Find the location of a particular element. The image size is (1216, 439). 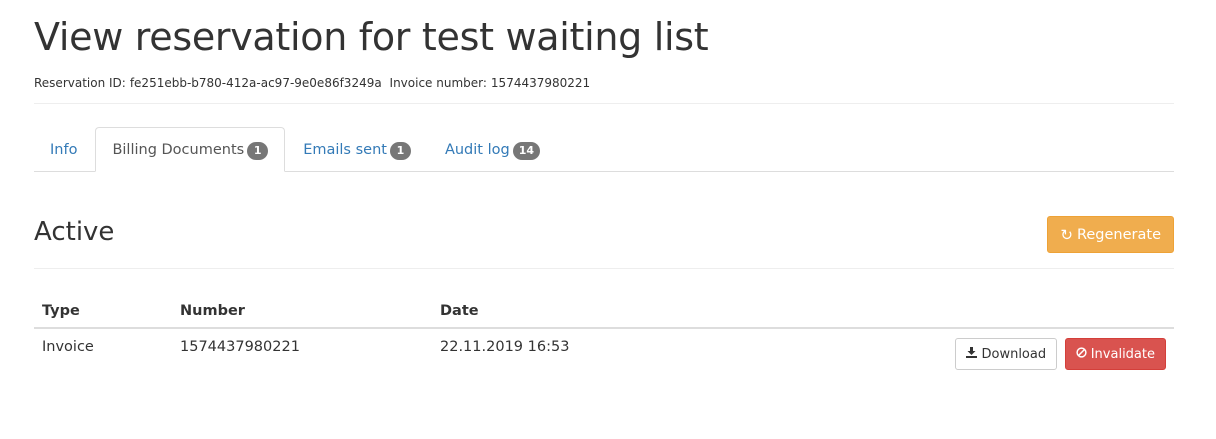

reservation-id-label: Reservation ID: is located at coordinates (80, 83).